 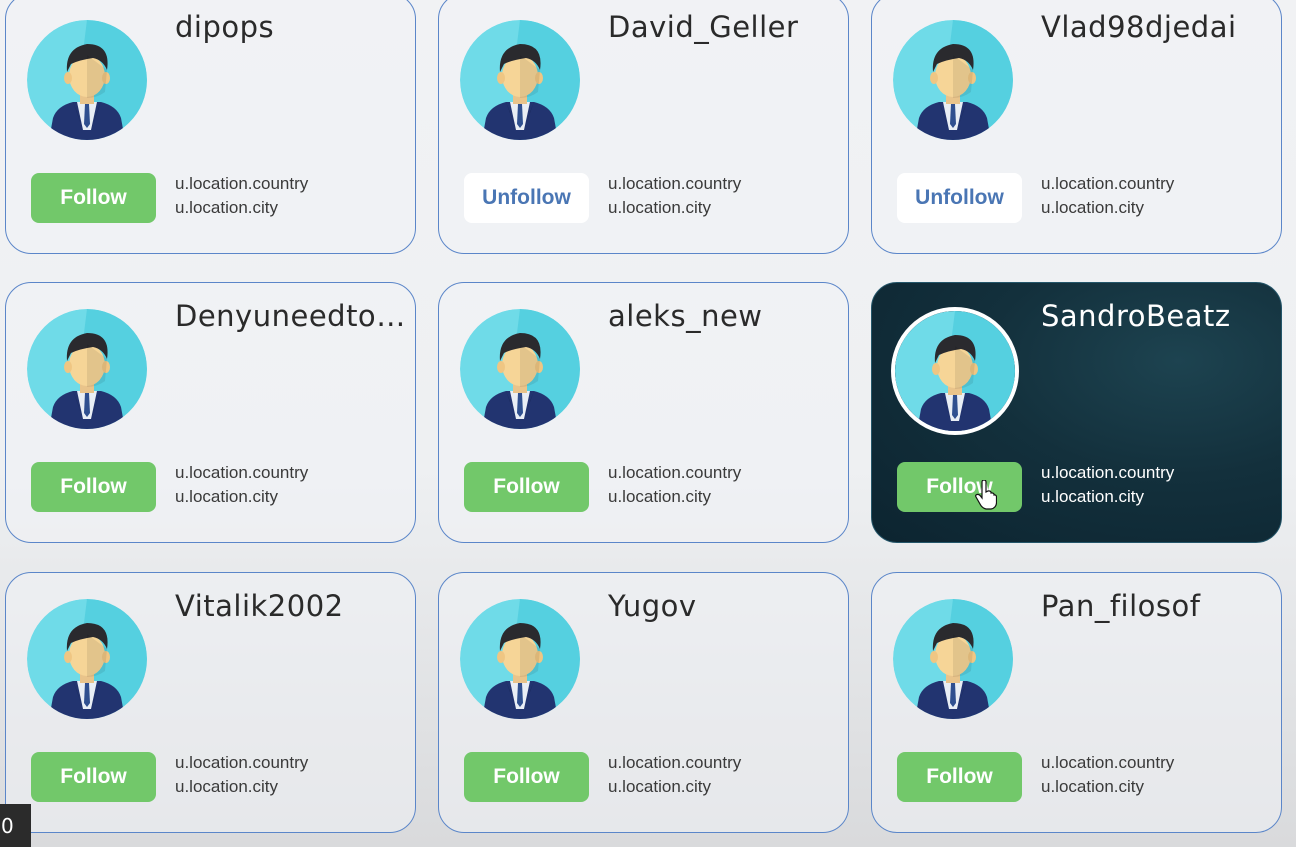 What do you see at coordinates (1136, 316) in the screenshot?
I see `username: SandroBeatz` at bounding box center [1136, 316].